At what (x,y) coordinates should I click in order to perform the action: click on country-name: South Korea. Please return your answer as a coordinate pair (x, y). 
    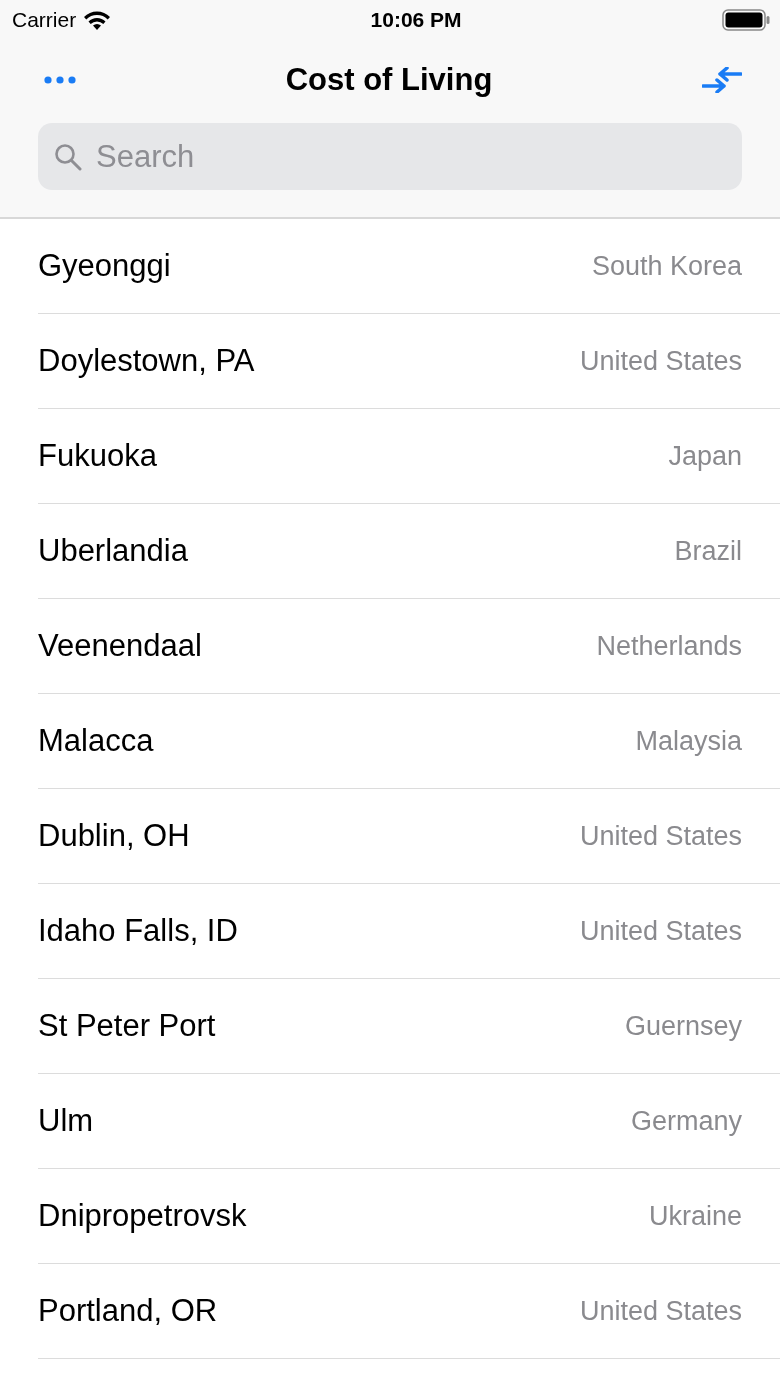
    Looking at the image, I should click on (666, 266).